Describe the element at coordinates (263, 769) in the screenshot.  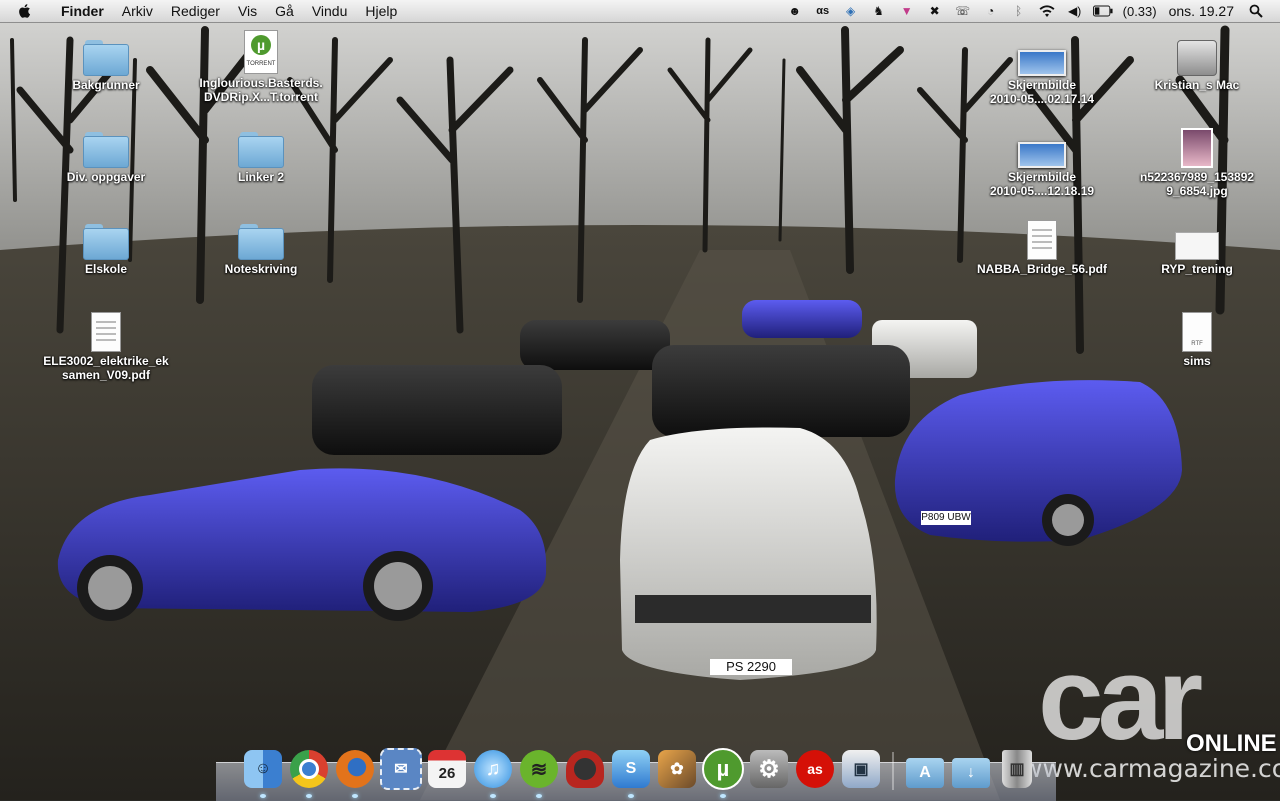
I see `finder-icon: ☺` at that location.